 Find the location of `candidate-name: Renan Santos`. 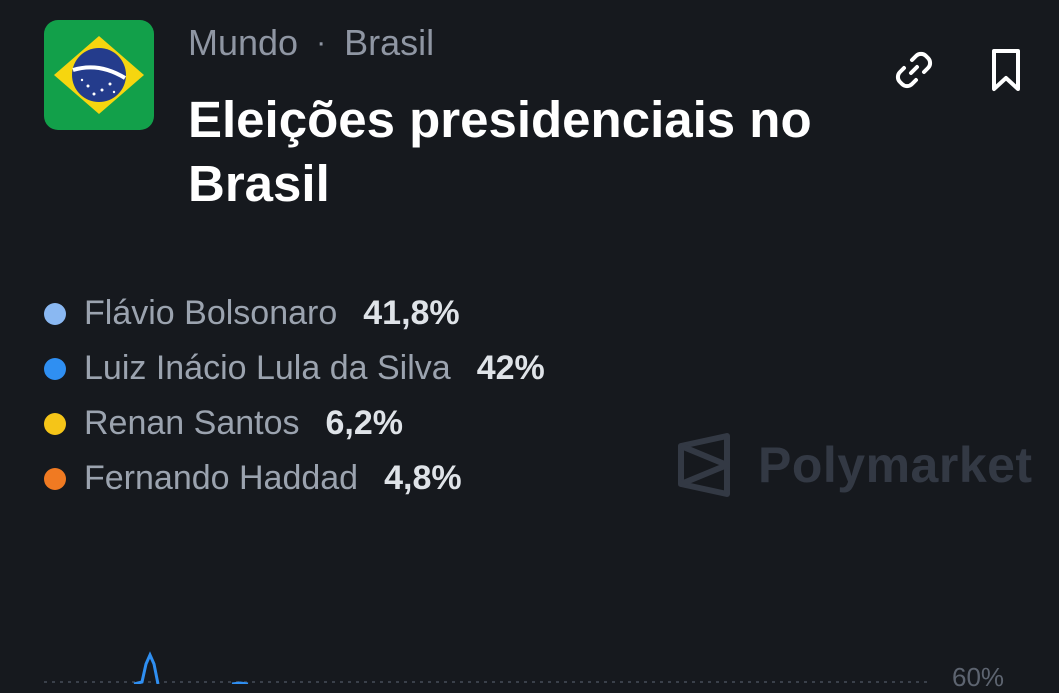

candidate-name: Renan Santos is located at coordinates (192, 423).